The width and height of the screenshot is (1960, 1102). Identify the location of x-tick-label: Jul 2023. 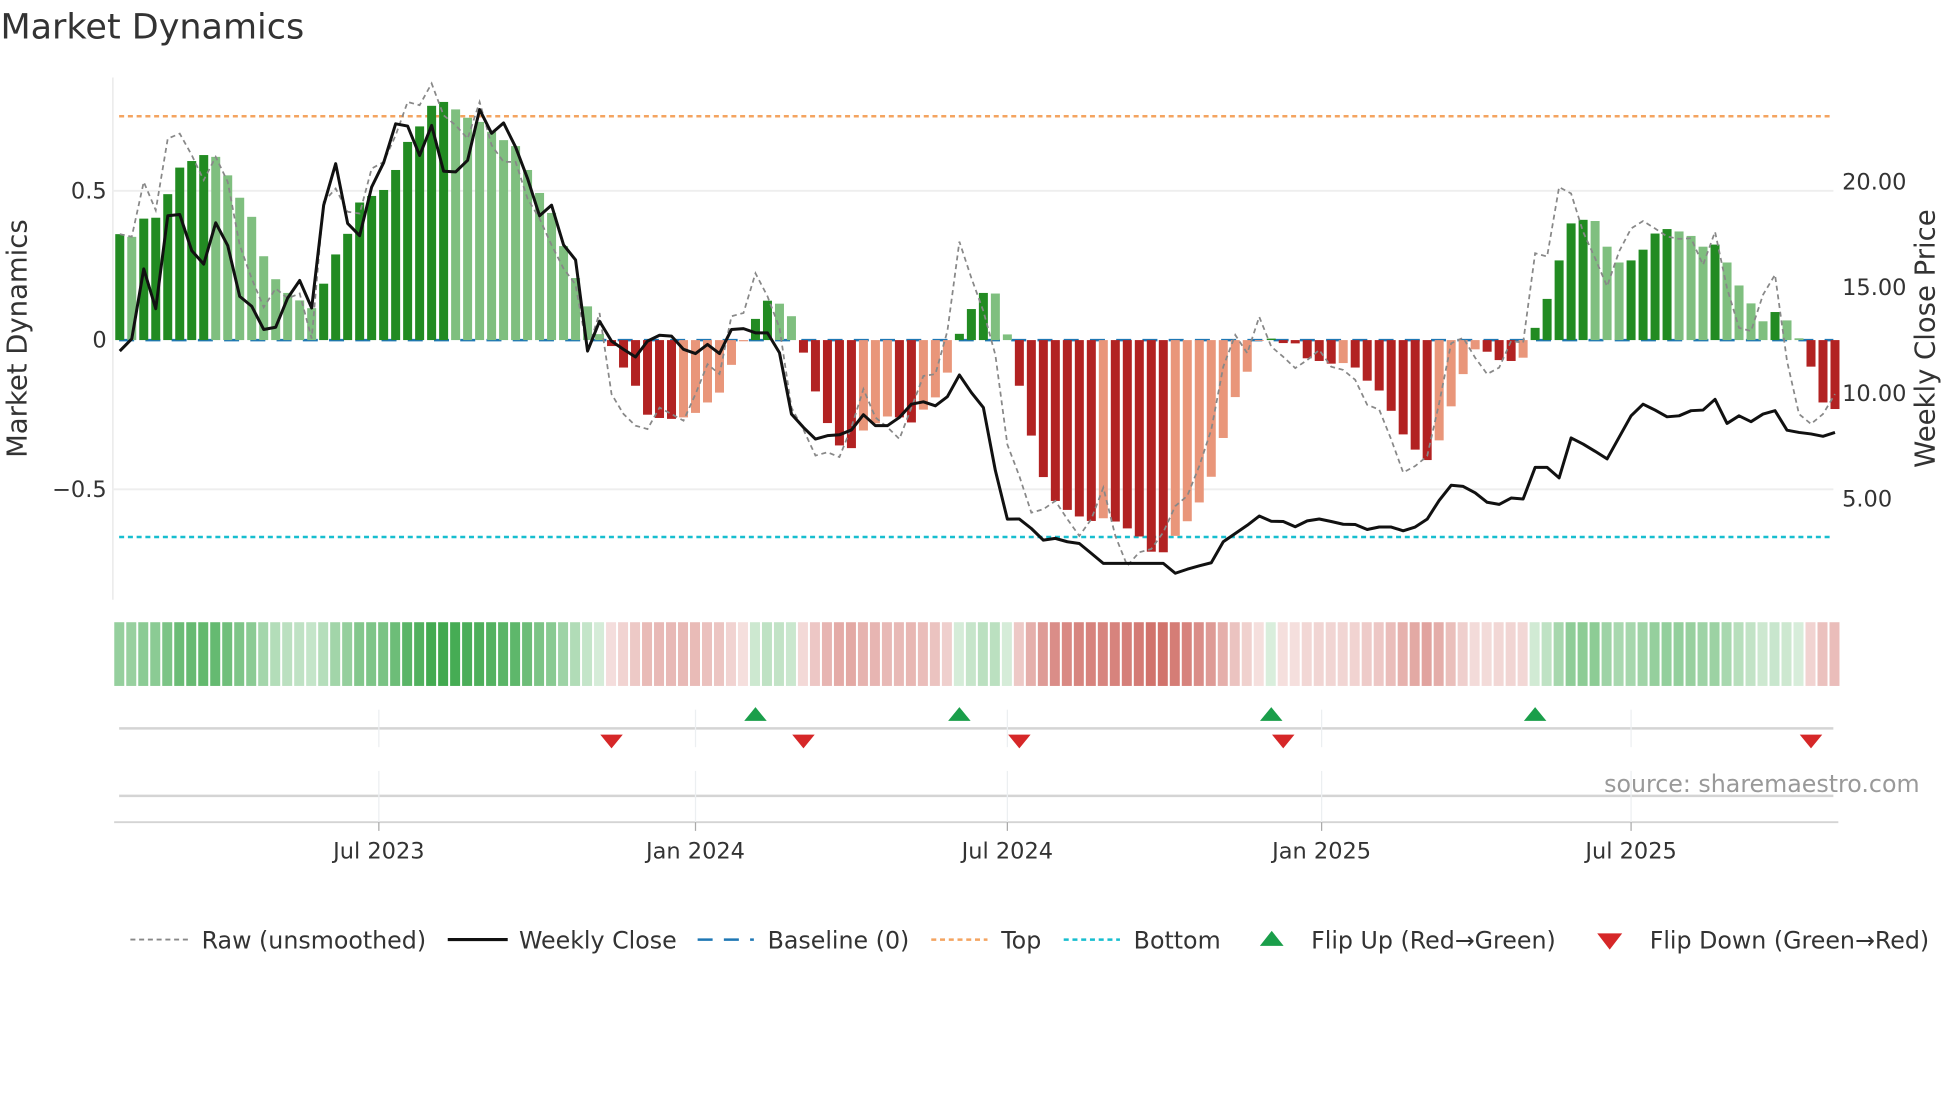
(377, 851).